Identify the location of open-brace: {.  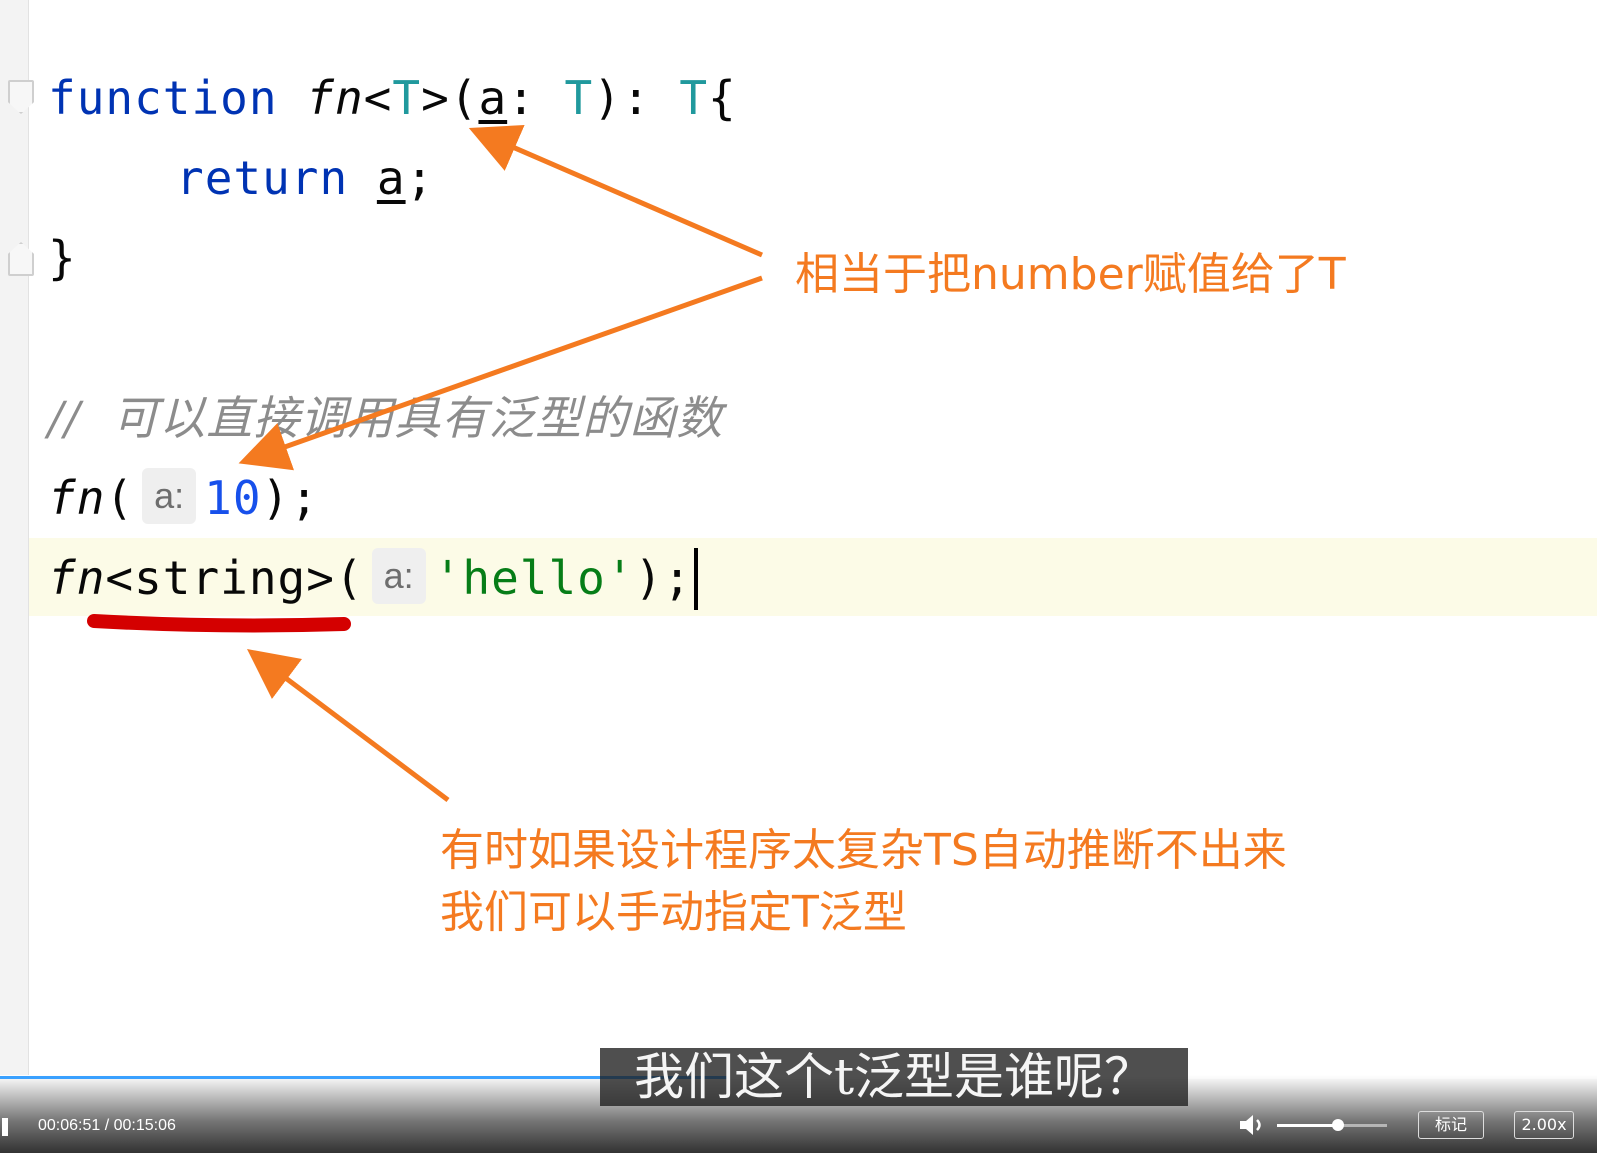
(722, 98).